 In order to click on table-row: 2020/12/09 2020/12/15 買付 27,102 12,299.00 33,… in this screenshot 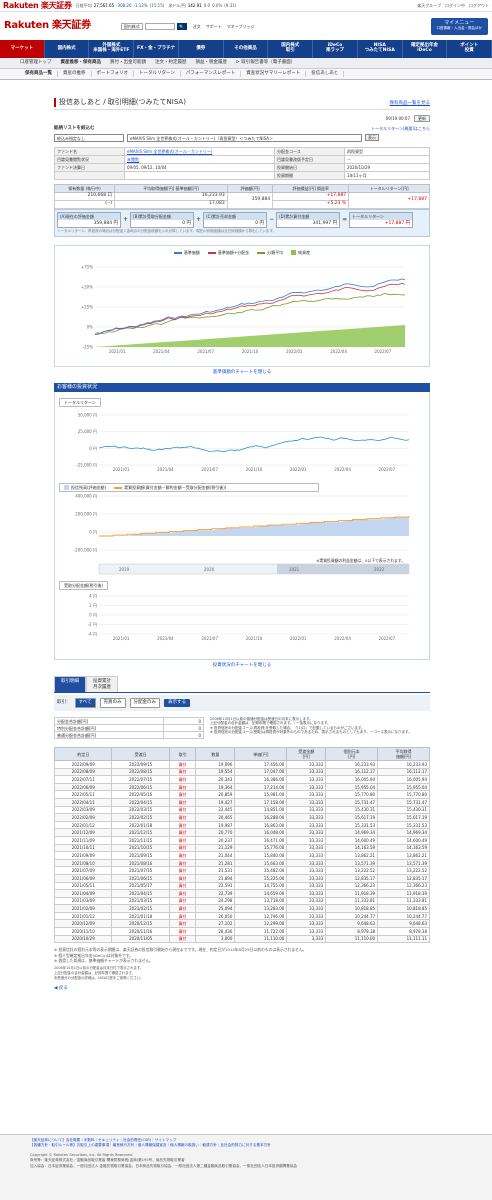, I will do `click(241, 924)`.